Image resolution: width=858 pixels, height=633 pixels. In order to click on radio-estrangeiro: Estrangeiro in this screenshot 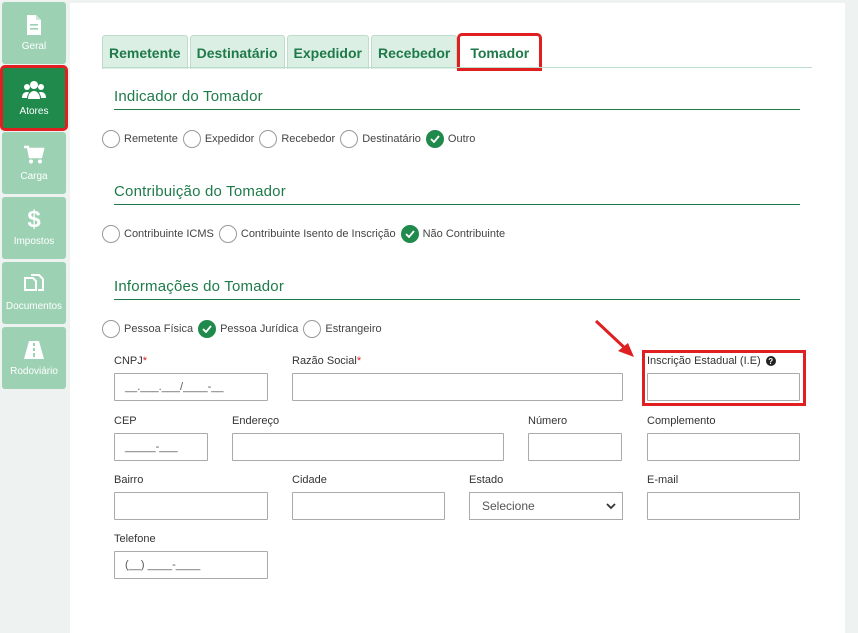, I will do `click(342, 329)`.